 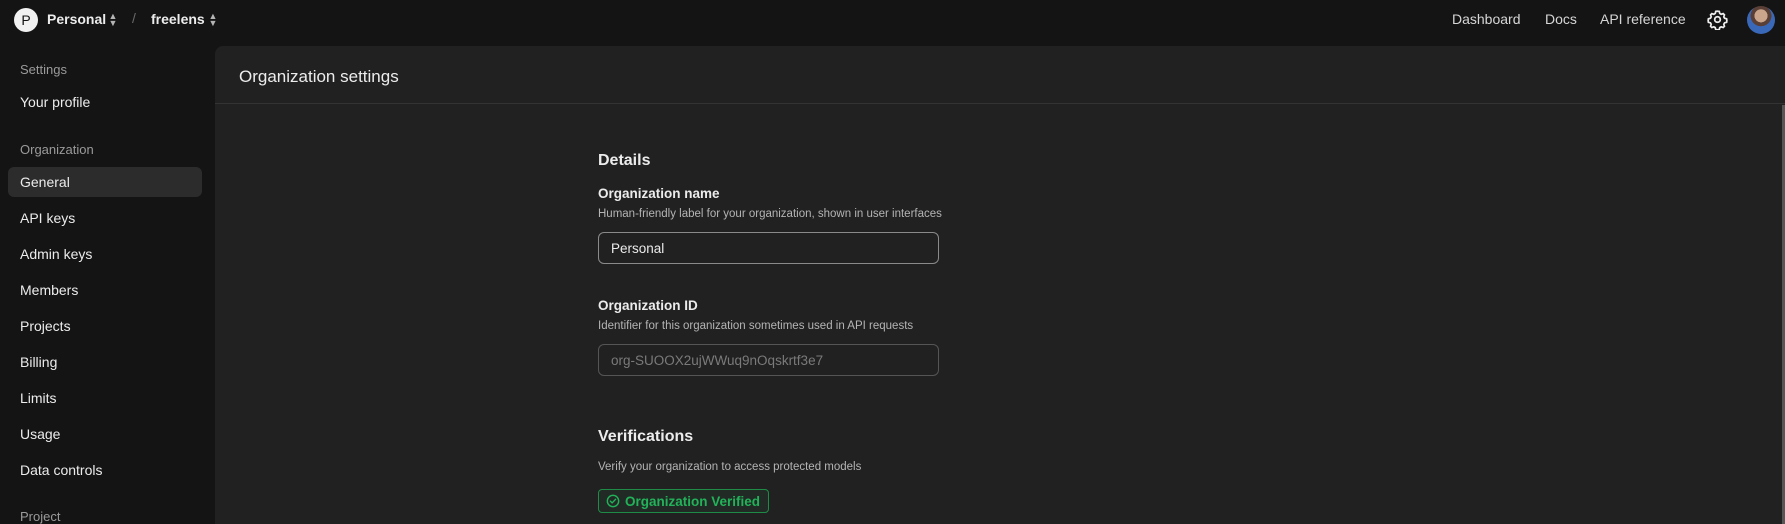 I want to click on sidebar-item-your-profile: Your profile, so click(x=105, y=102).